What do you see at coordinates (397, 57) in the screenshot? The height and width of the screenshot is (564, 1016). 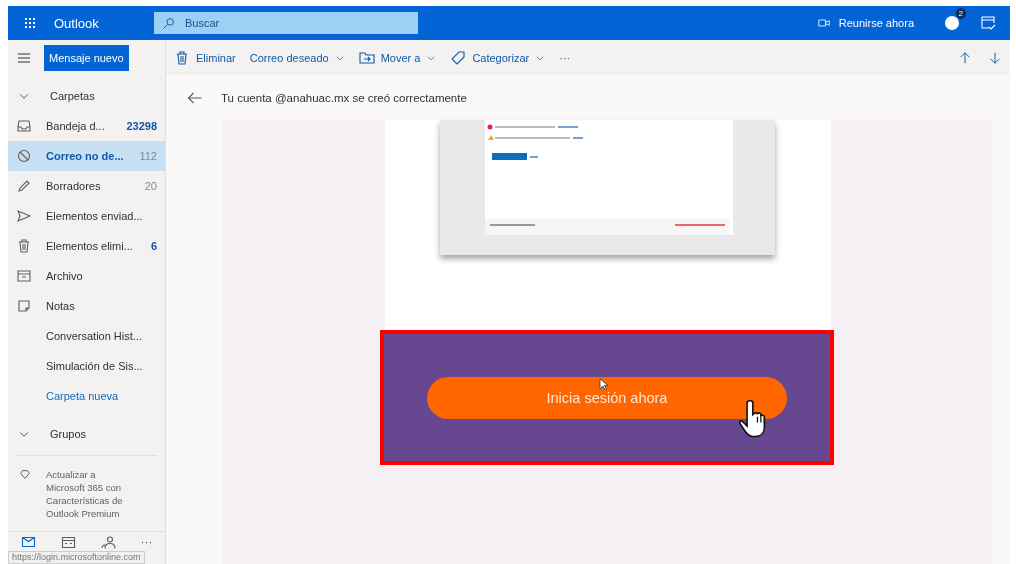 I see `toolbar-button: Mover a` at bounding box center [397, 57].